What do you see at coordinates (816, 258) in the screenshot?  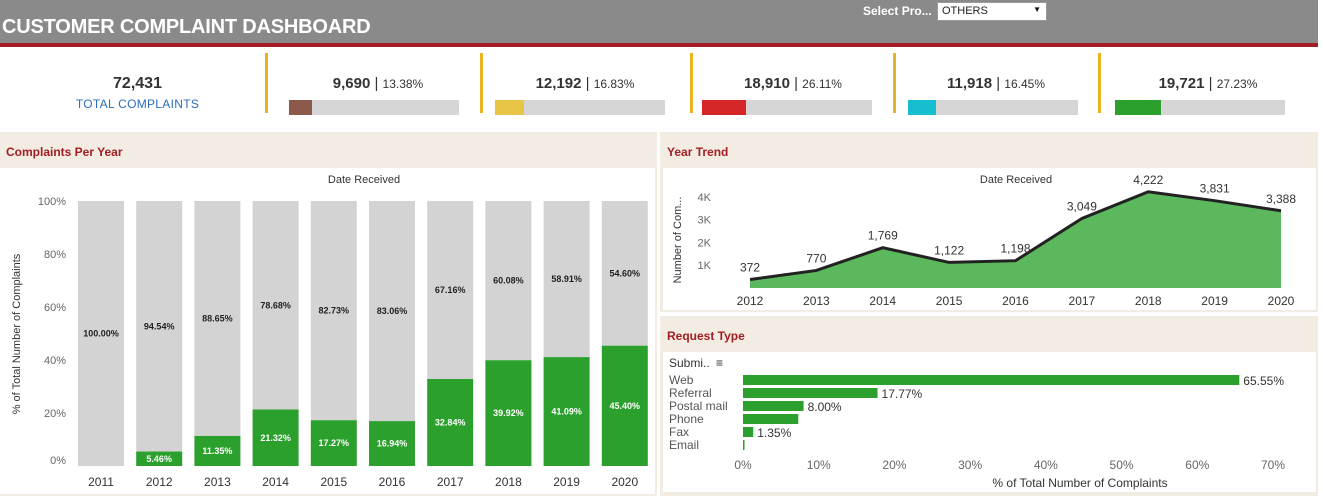 I see `point-label: 770` at bounding box center [816, 258].